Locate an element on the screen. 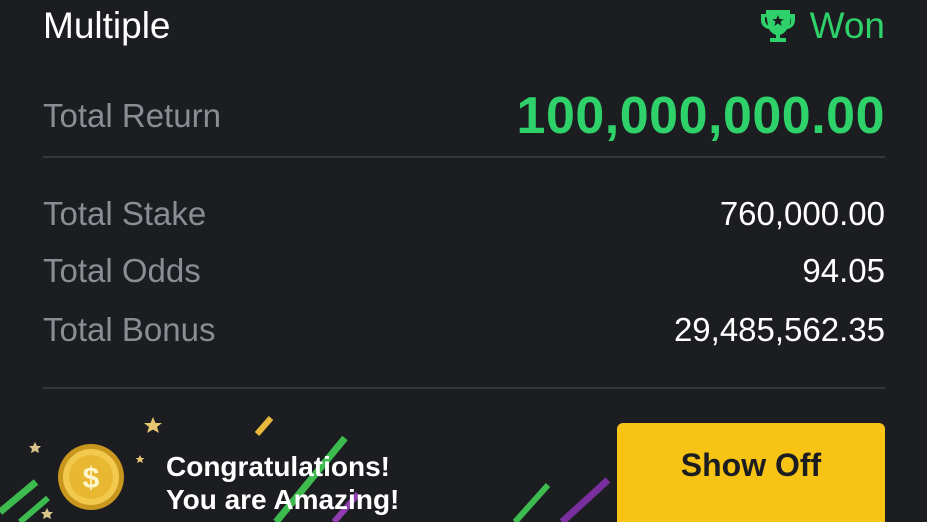 The height and width of the screenshot is (522, 927). trophy-icon is located at coordinates (777, 26).